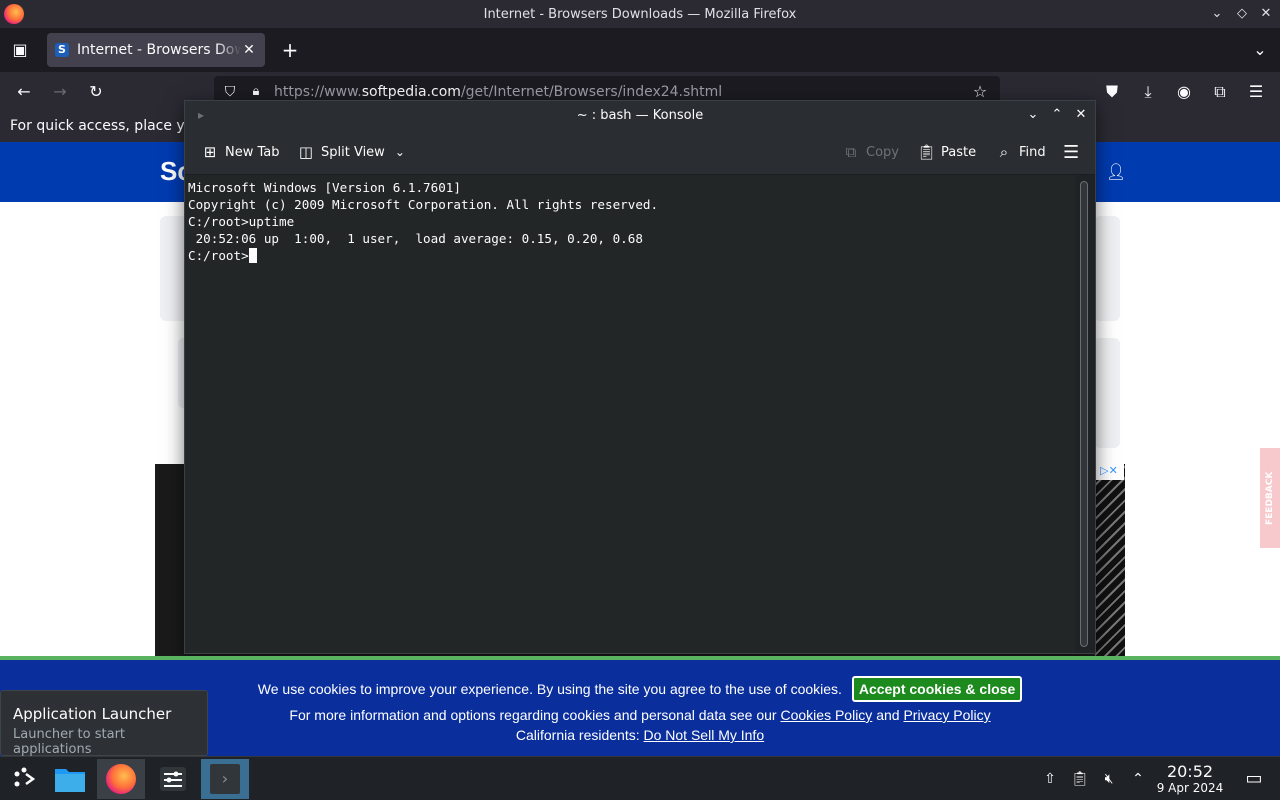 Image resolution: width=1280 pixels, height=800 pixels. Describe the element at coordinates (96, 92) in the screenshot. I see `reload-icon: ↻` at that location.